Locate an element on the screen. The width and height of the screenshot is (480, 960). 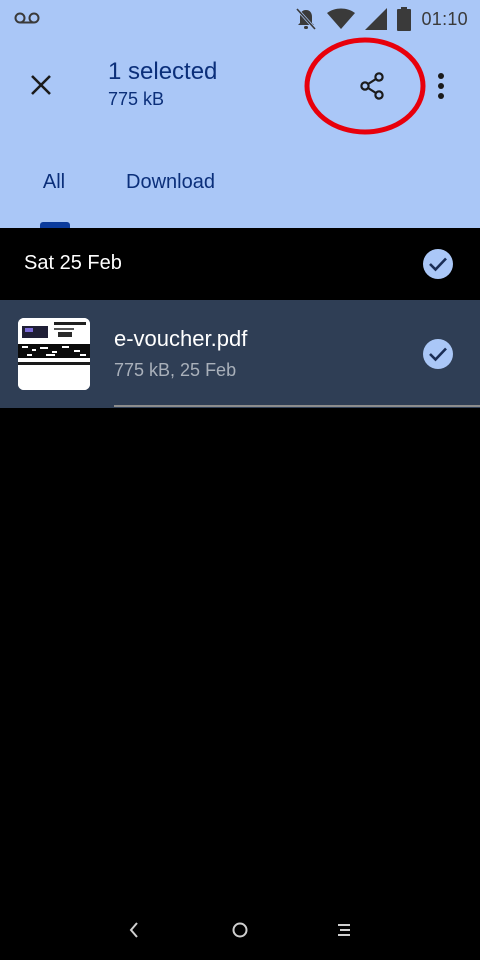
close-selection-button is located at coordinates (41, 85).